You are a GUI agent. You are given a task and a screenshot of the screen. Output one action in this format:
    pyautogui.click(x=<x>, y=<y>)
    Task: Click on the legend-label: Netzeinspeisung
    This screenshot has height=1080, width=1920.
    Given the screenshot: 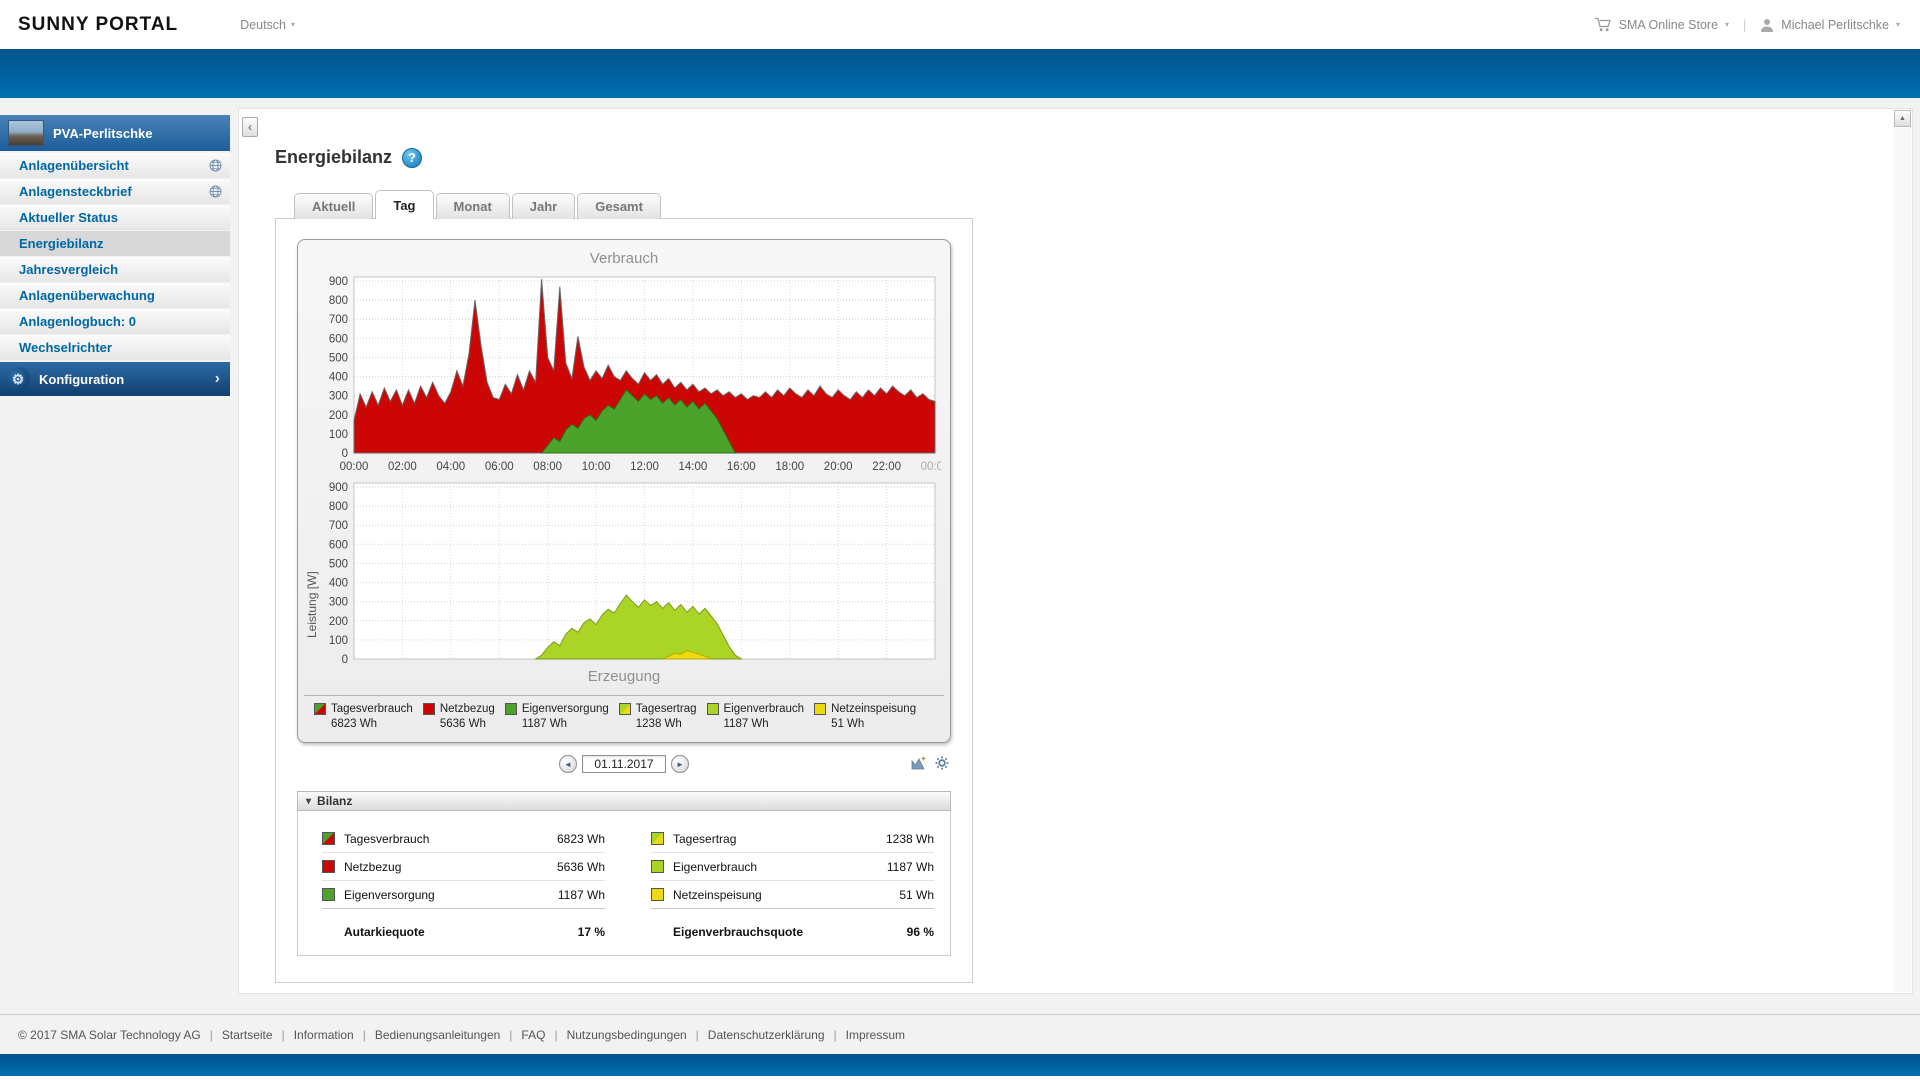 What is the action you would take?
    pyautogui.click(x=874, y=709)
    